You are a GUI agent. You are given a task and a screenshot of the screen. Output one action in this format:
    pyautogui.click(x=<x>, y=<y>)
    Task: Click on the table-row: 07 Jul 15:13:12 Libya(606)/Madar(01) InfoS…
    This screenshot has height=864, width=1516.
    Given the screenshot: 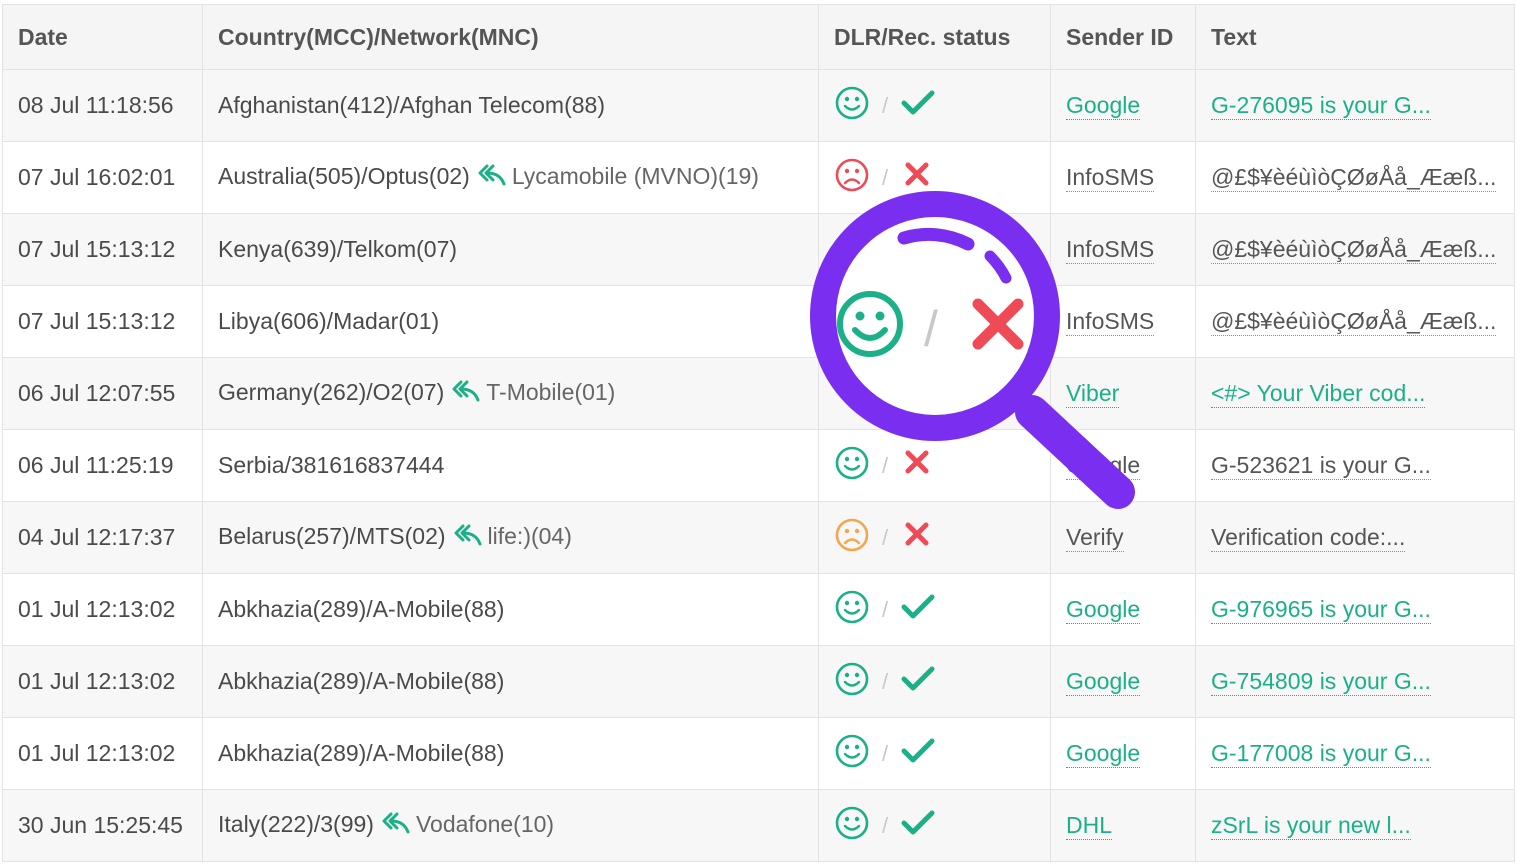 What is the action you would take?
    pyautogui.click(x=758, y=321)
    